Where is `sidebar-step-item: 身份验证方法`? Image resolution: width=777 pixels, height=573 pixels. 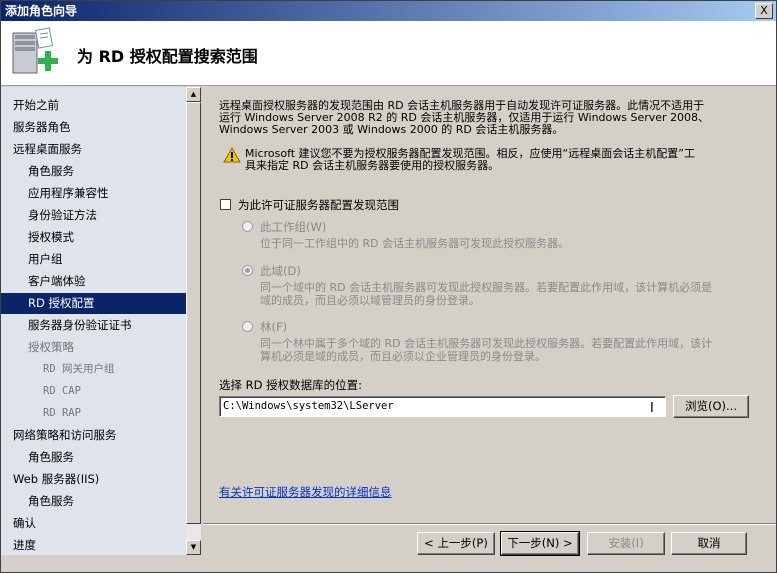
sidebar-step-item: 身份验证方法 is located at coordinates (49, 215).